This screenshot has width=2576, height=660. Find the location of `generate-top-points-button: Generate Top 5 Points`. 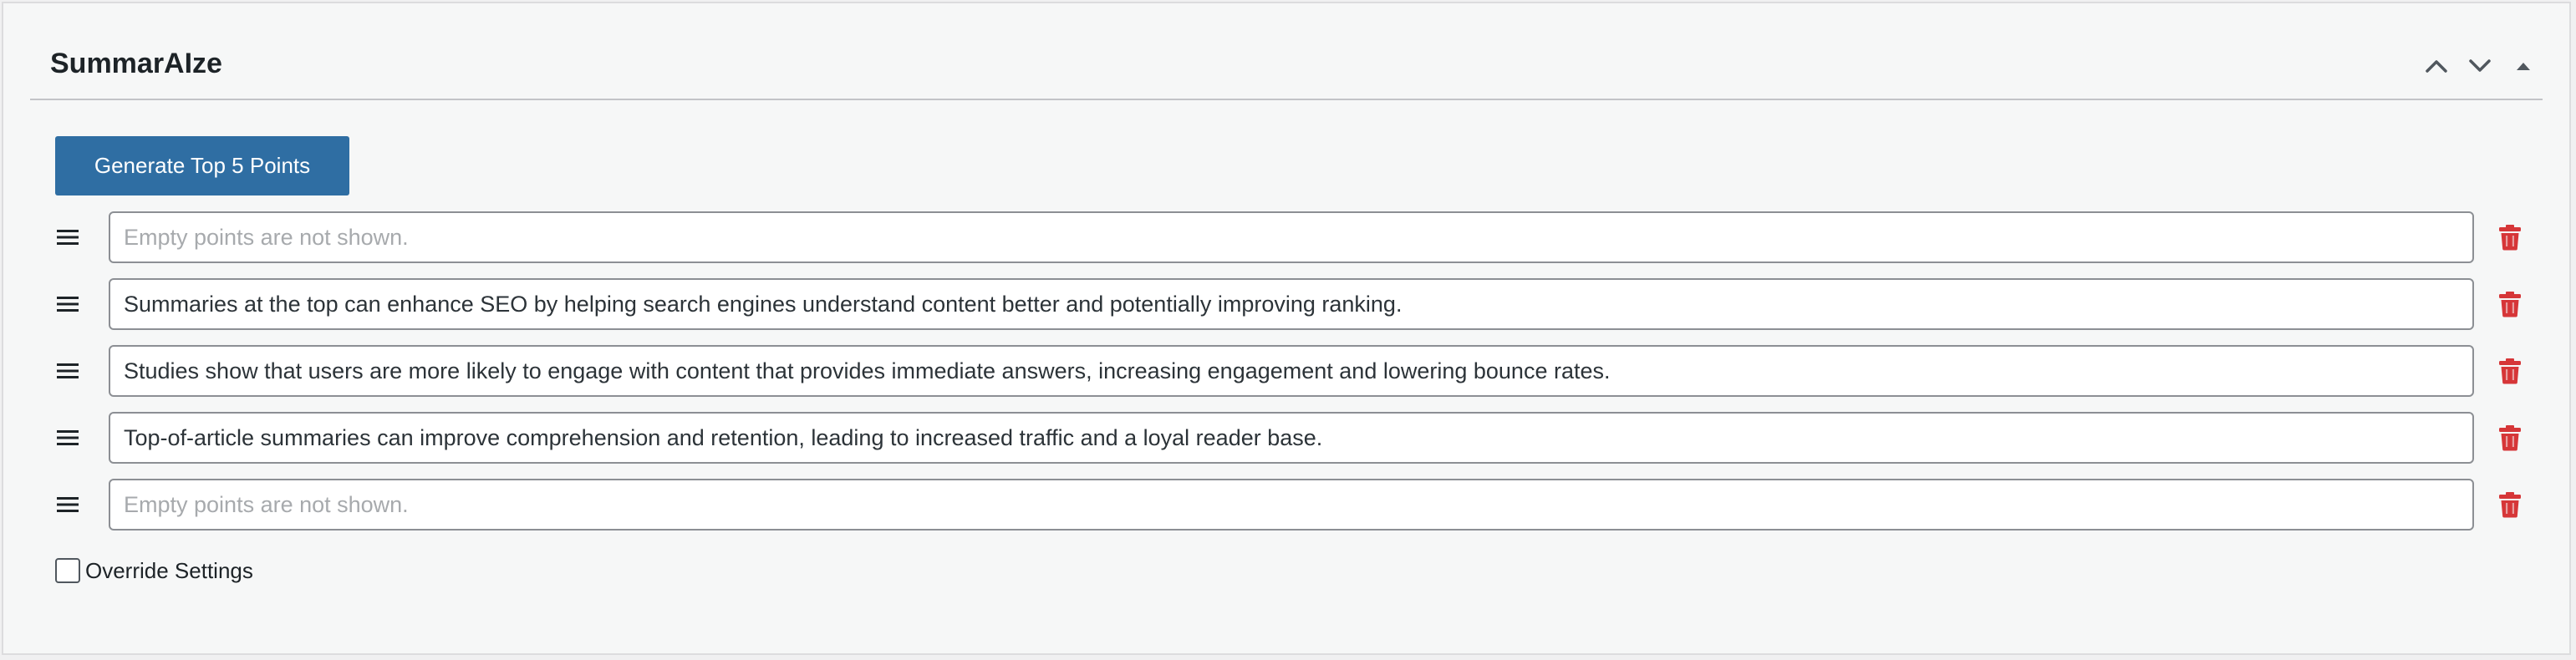

generate-top-points-button: Generate Top 5 Points is located at coordinates (202, 165).